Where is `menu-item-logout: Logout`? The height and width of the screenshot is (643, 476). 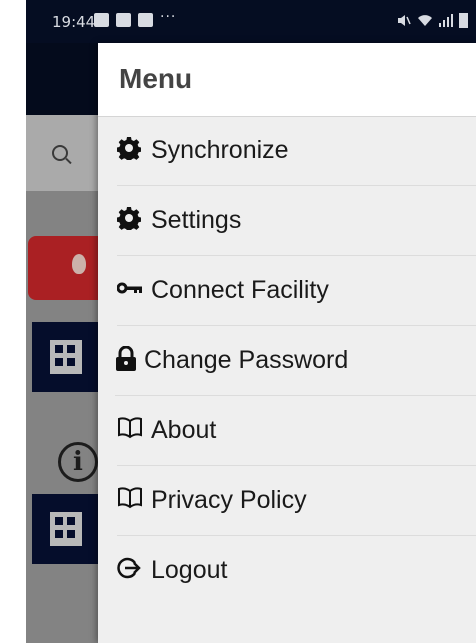 menu-item-logout: Logout is located at coordinates (296, 570).